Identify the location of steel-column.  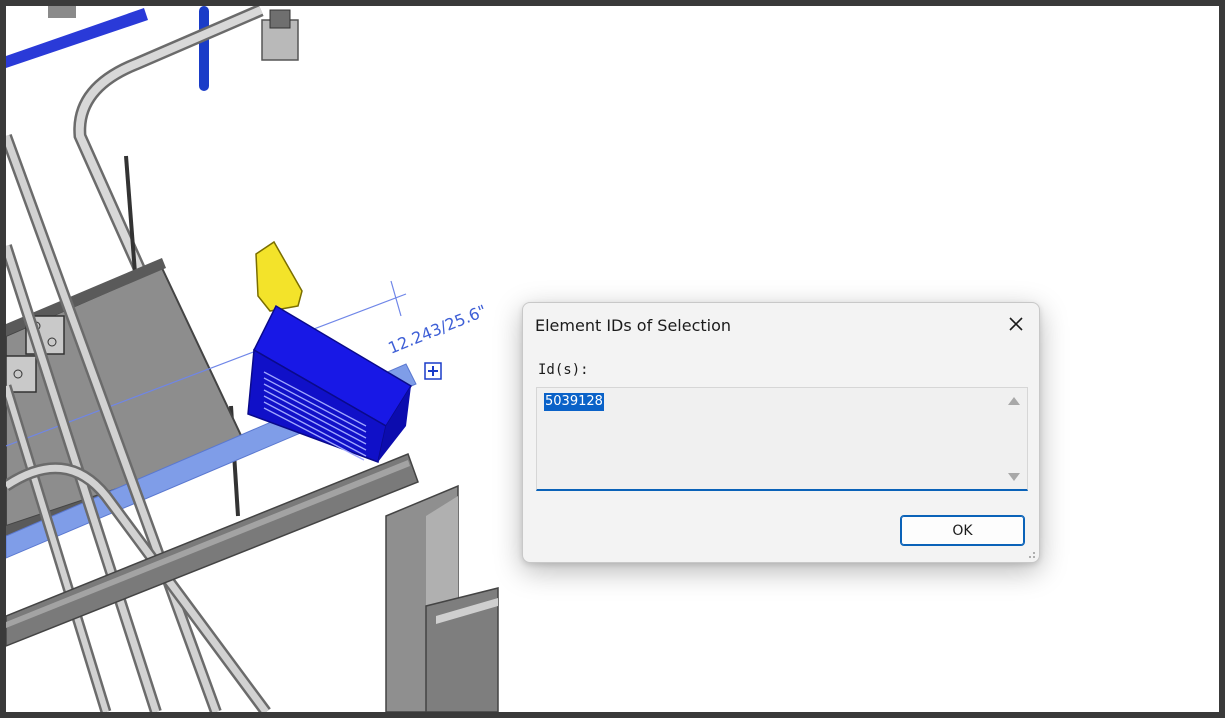
(442, 598).